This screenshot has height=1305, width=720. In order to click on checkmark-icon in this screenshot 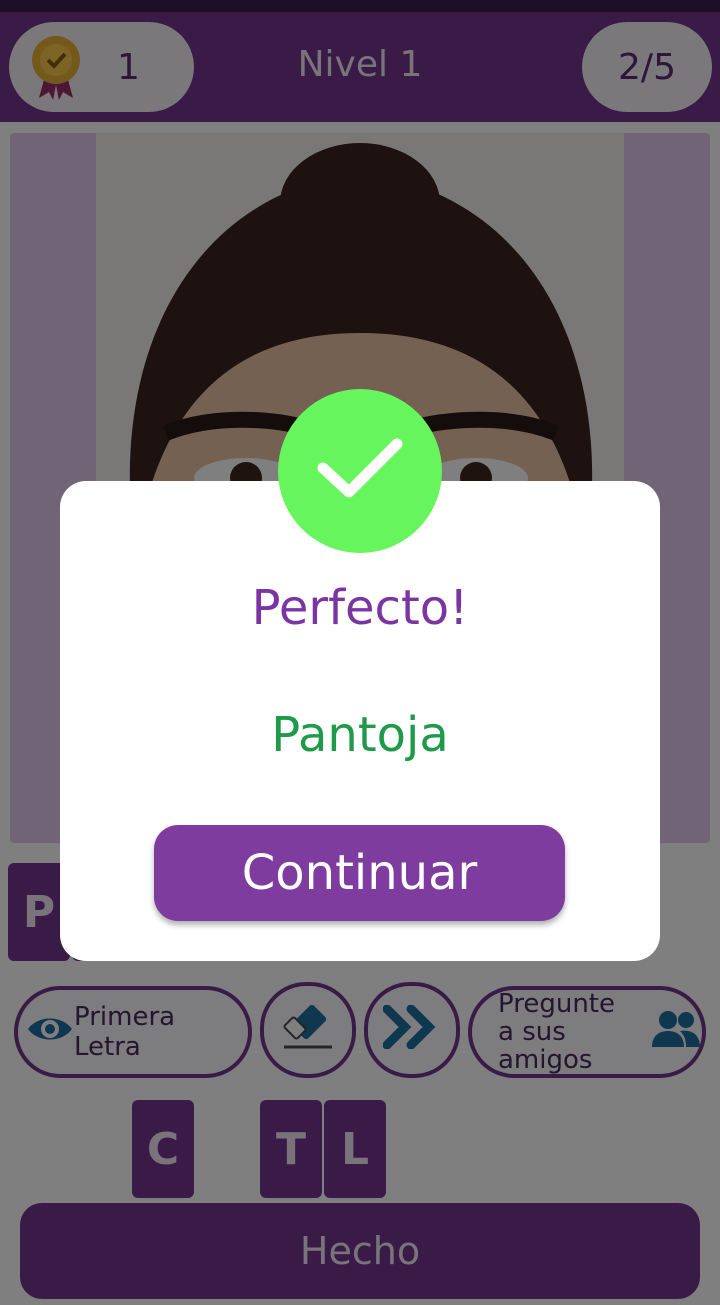, I will do `click(360, 471)`.